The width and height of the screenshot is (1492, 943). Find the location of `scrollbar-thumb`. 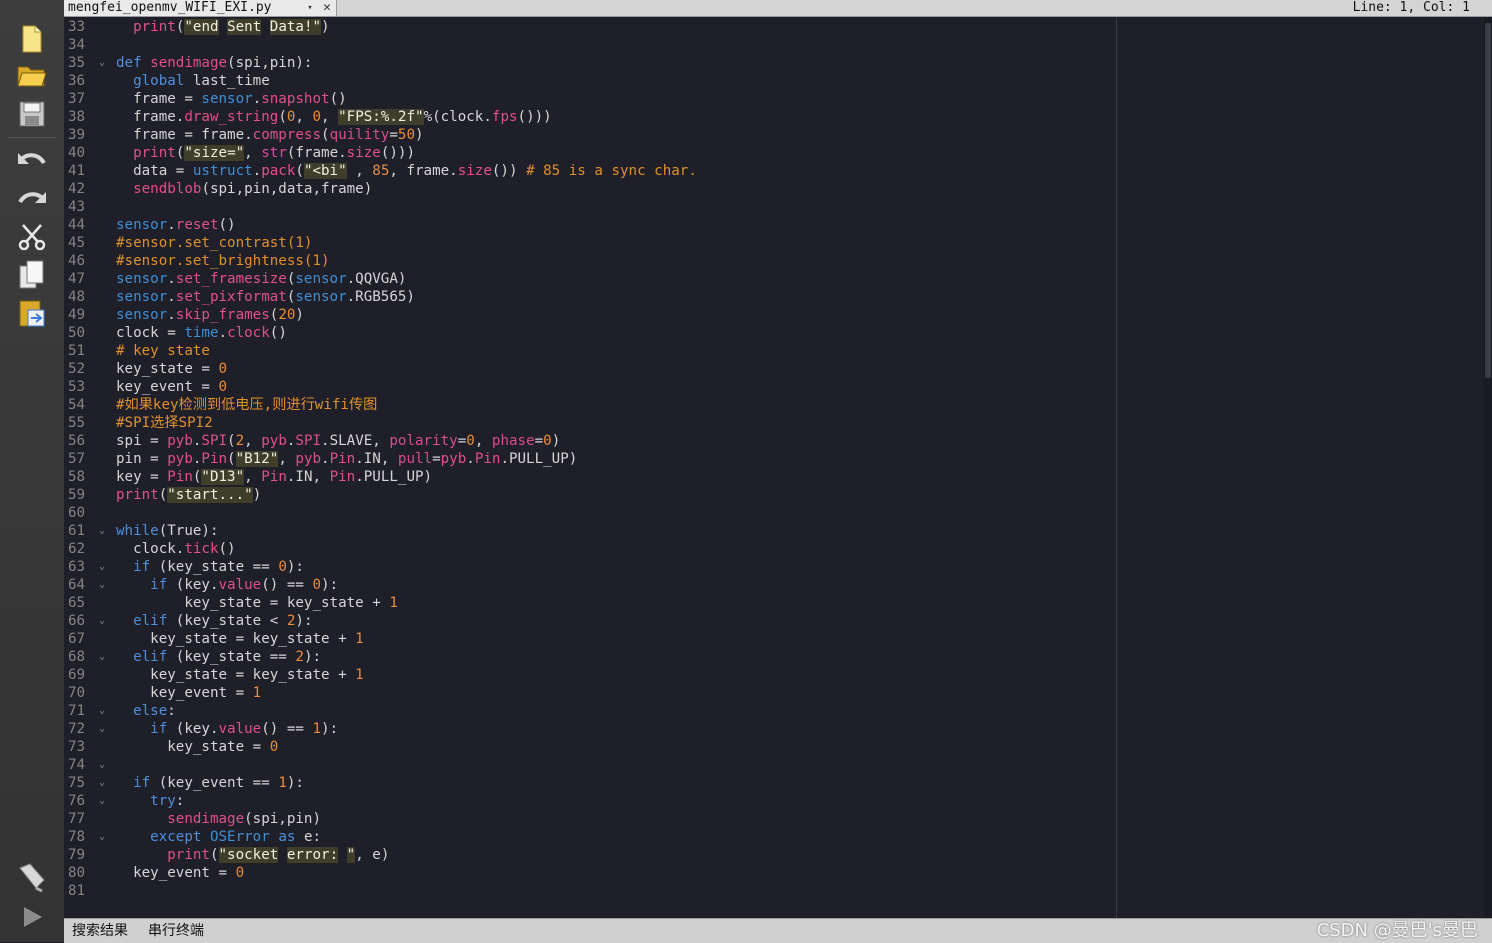

scrollbar-thumb is located at coordinates (1488, 200).